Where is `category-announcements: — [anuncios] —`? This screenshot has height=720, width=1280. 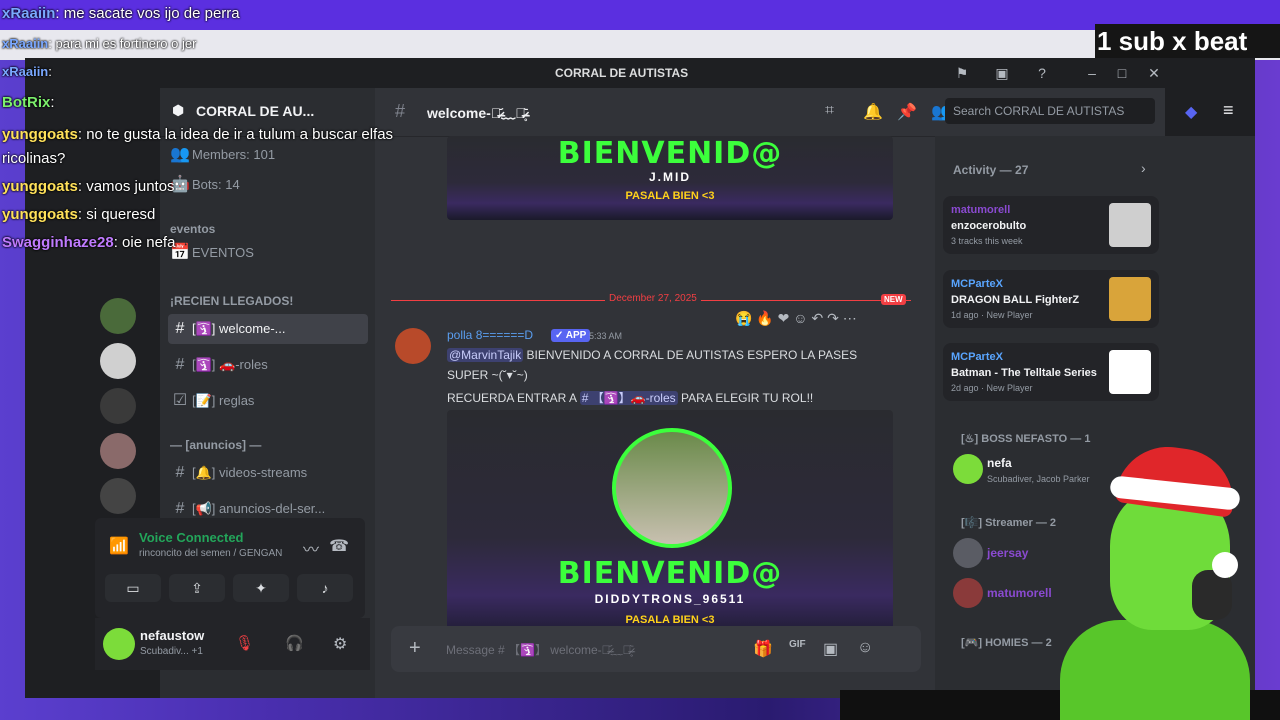
category-announcements: — [anuncios] — is located at coordinates (215, 445).